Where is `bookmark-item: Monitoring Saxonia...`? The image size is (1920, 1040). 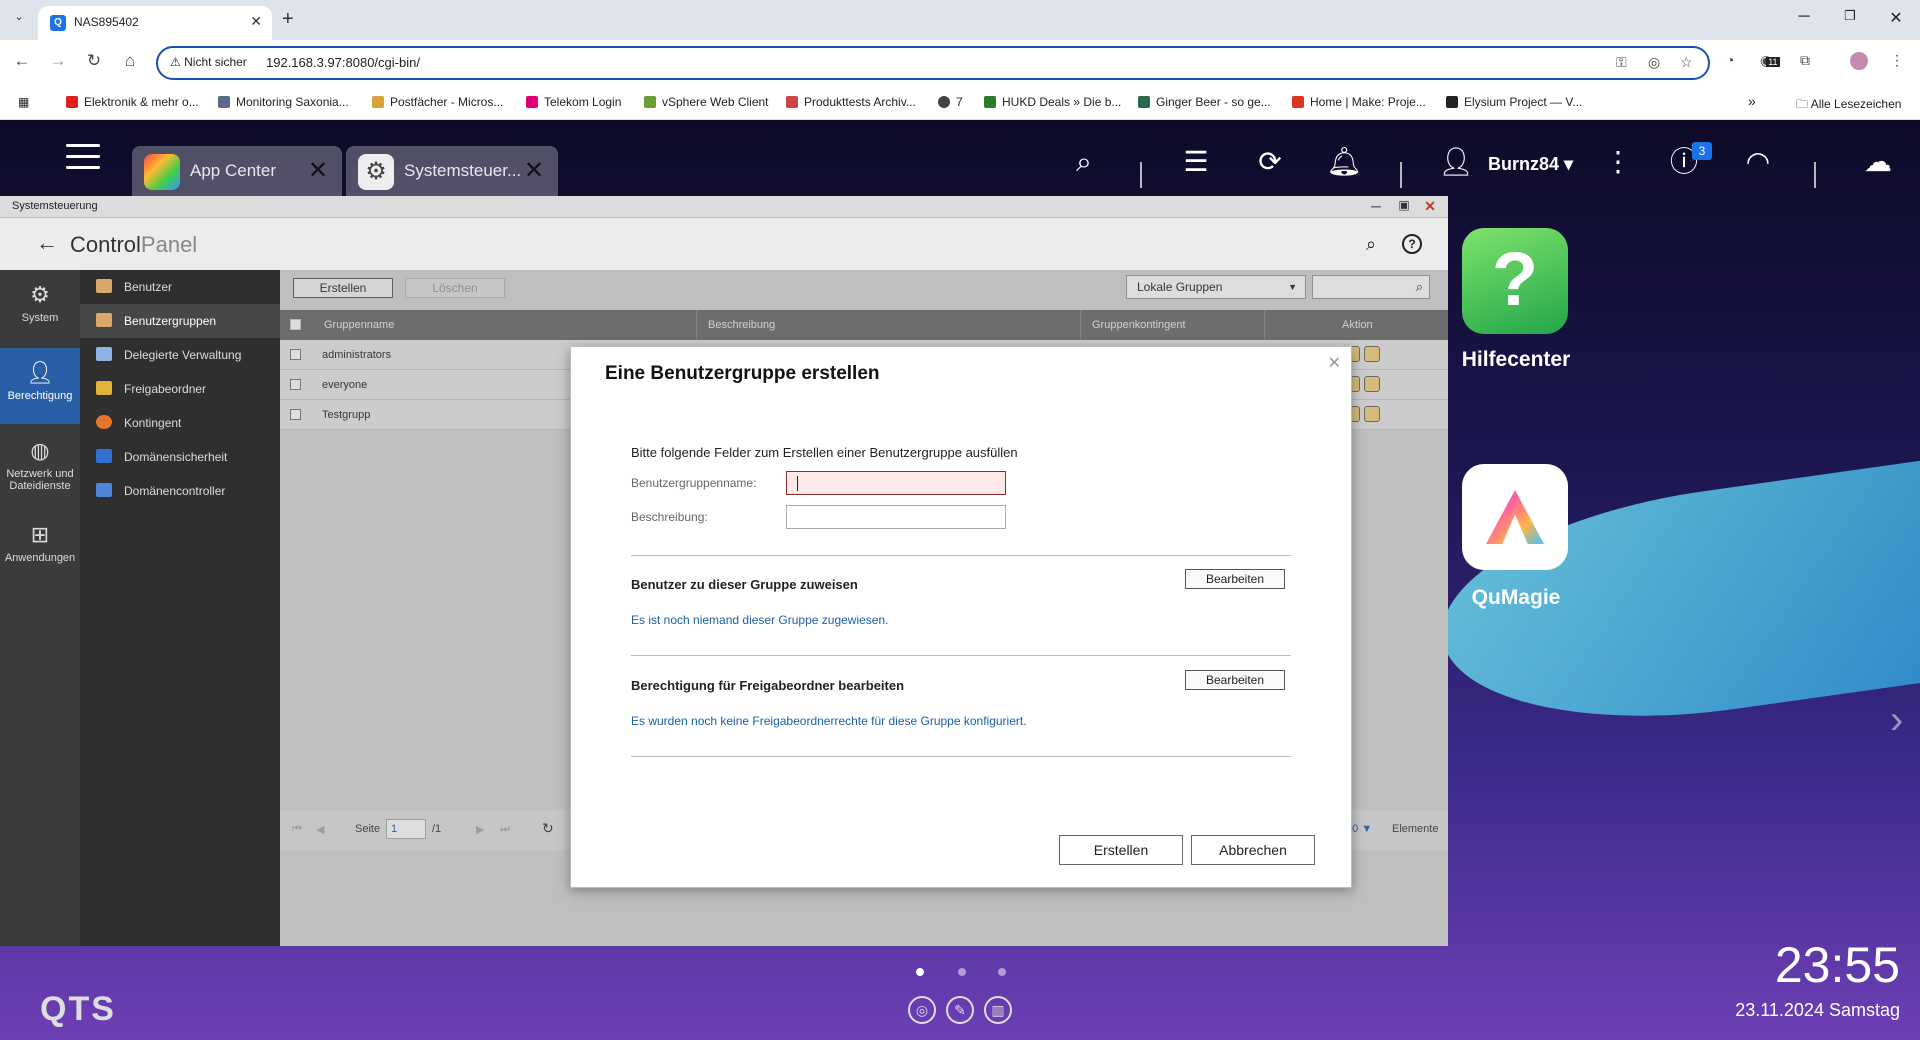
bookmark-item: Monitoring Saxonia... is located at coordinates (283, 102).